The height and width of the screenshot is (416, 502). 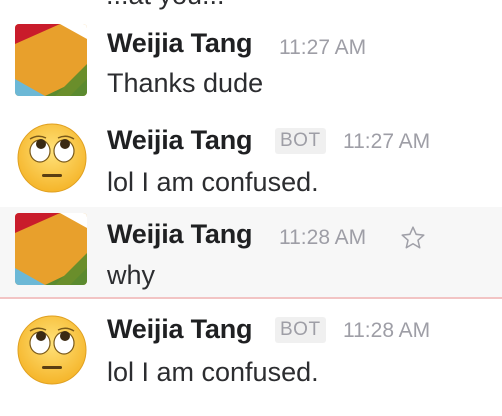 I want to click on message-body: Thanks dude, so click(x=185, y=83).